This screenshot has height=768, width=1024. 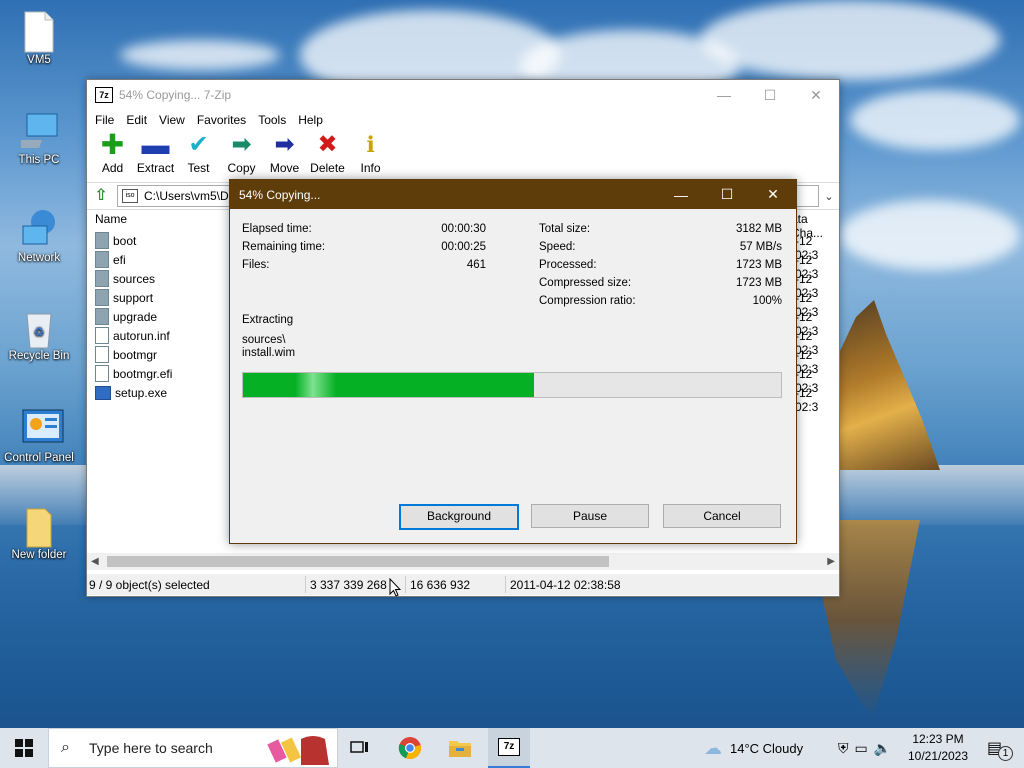 I want to click on list-item: boot, so click(x=115, y=240).